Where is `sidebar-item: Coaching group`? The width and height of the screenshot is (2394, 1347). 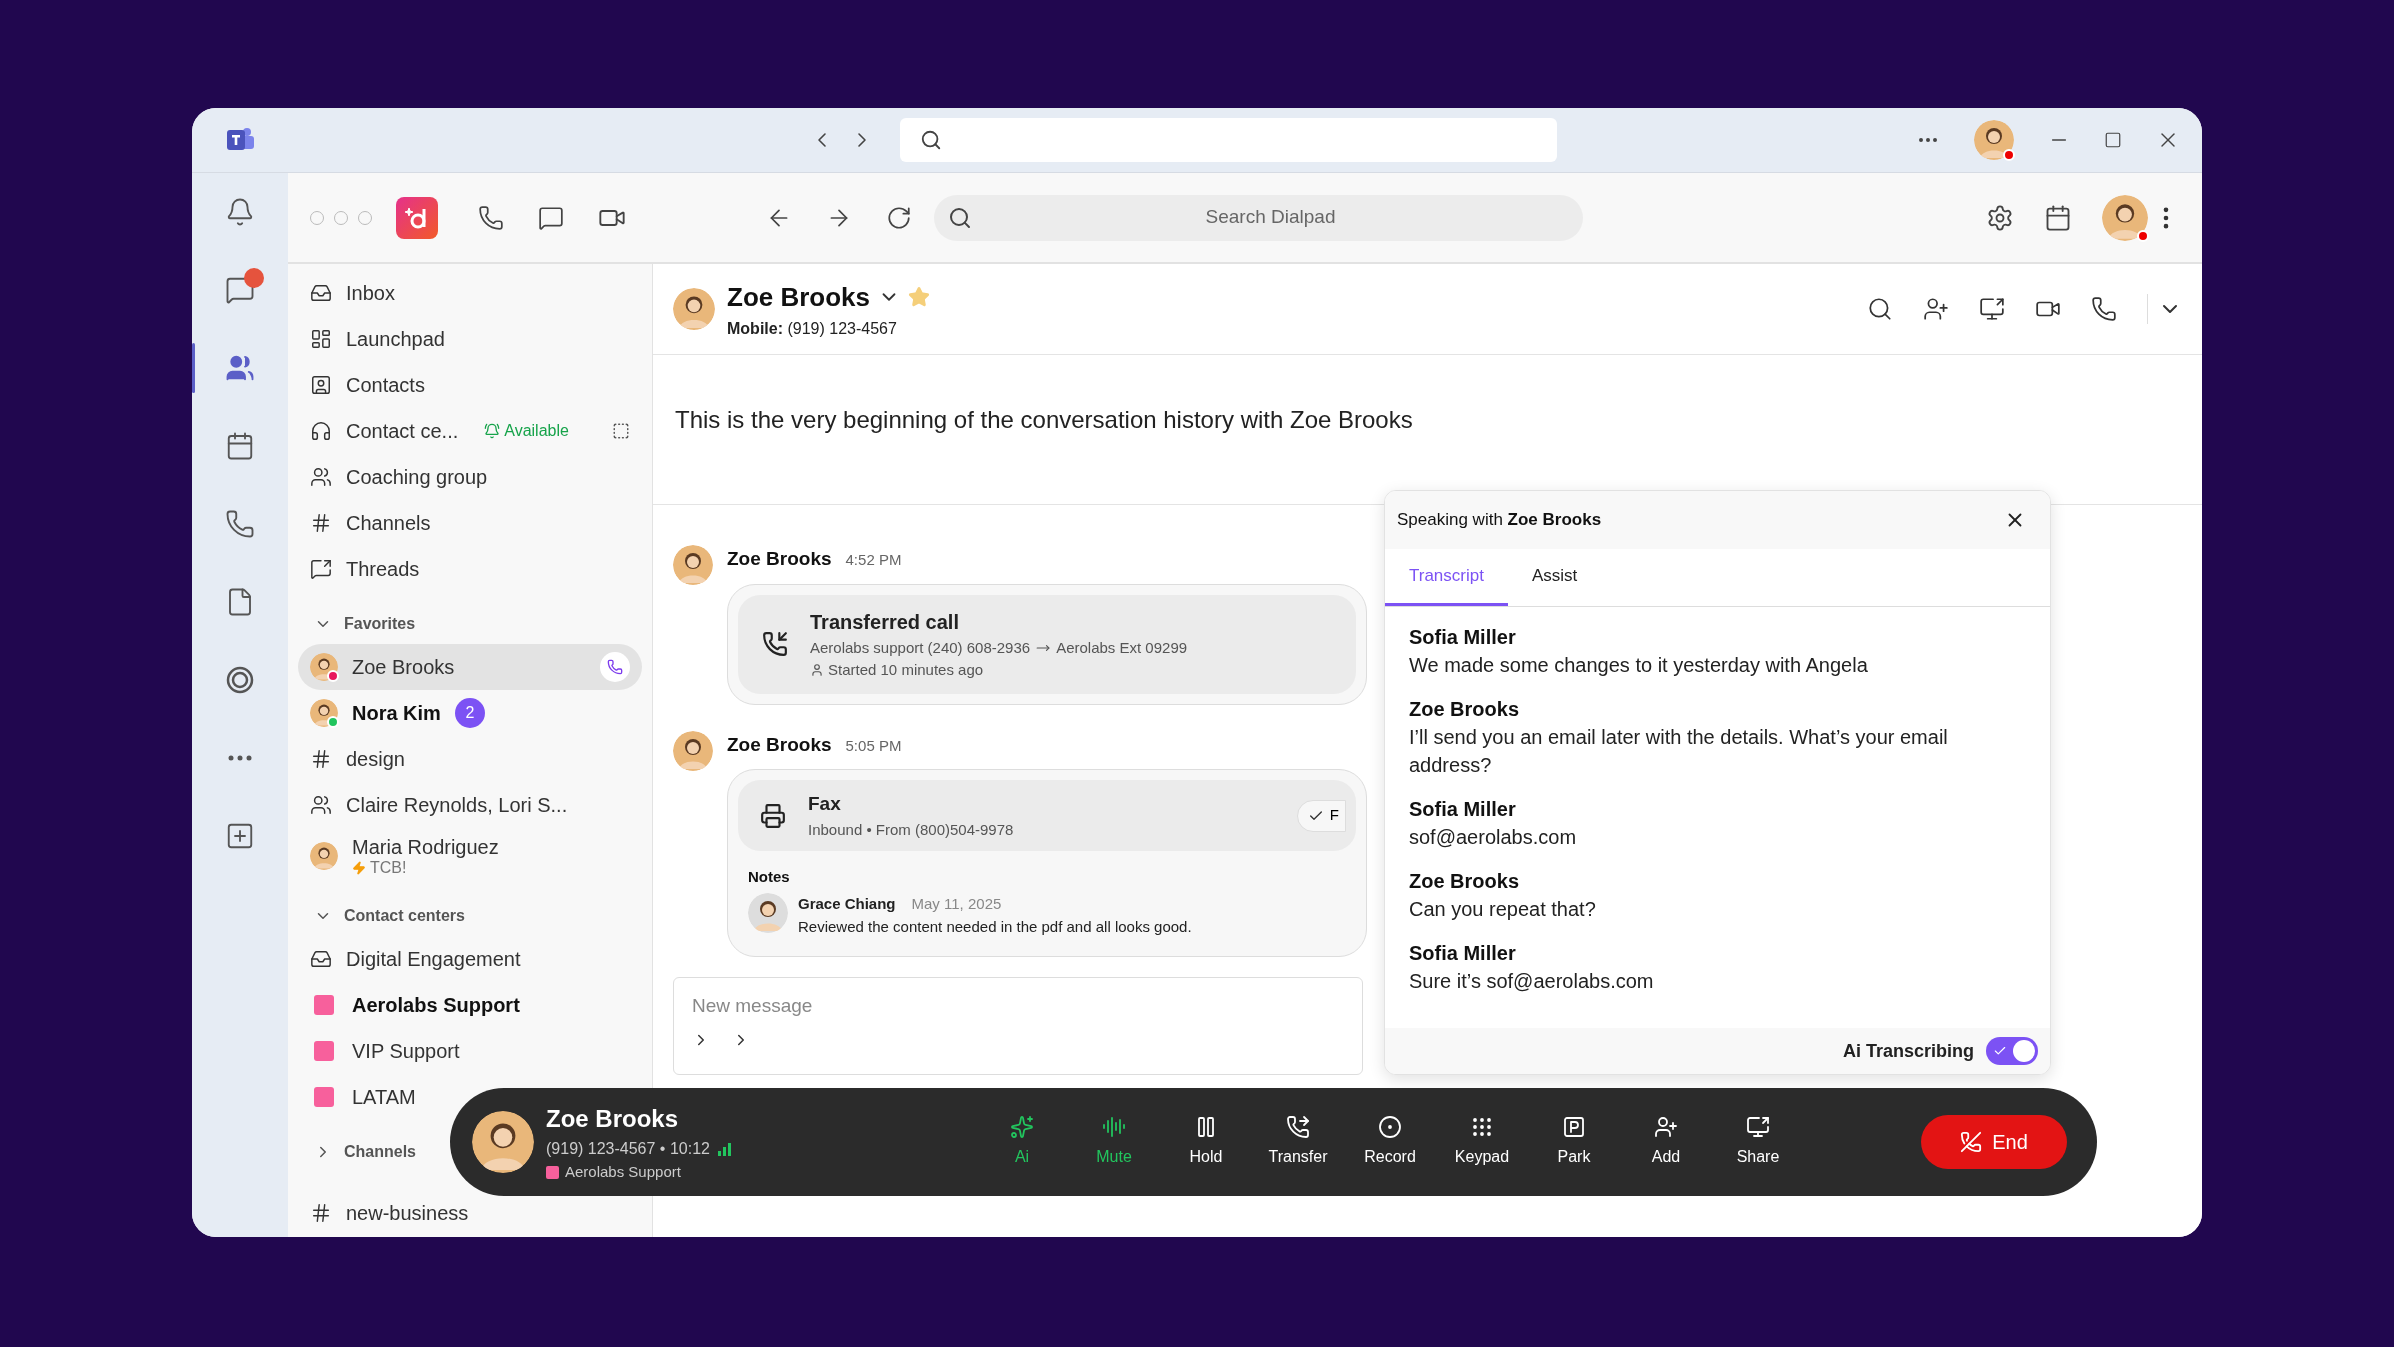 sidebar-item: Coaching group is located at coordinates (470, 477).